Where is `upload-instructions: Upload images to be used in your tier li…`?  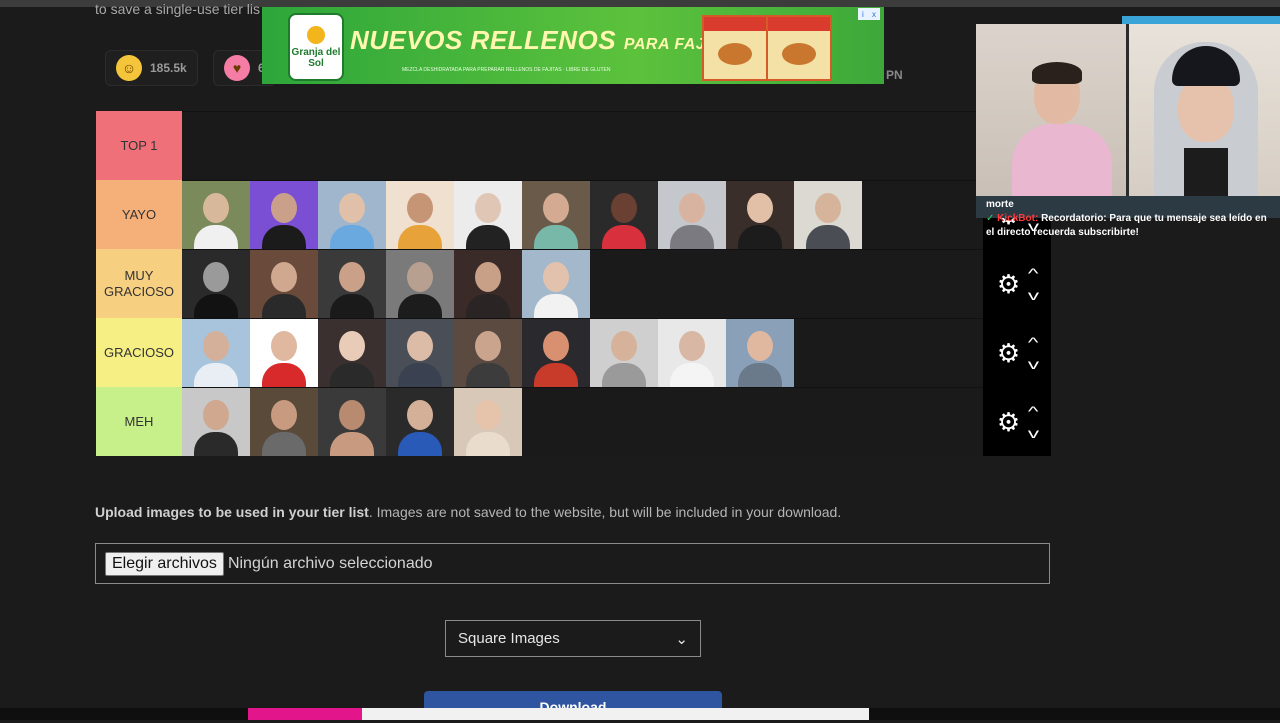
upload-instructions: Upload images to be used in your tier li… is located at coordinates (468, 512).